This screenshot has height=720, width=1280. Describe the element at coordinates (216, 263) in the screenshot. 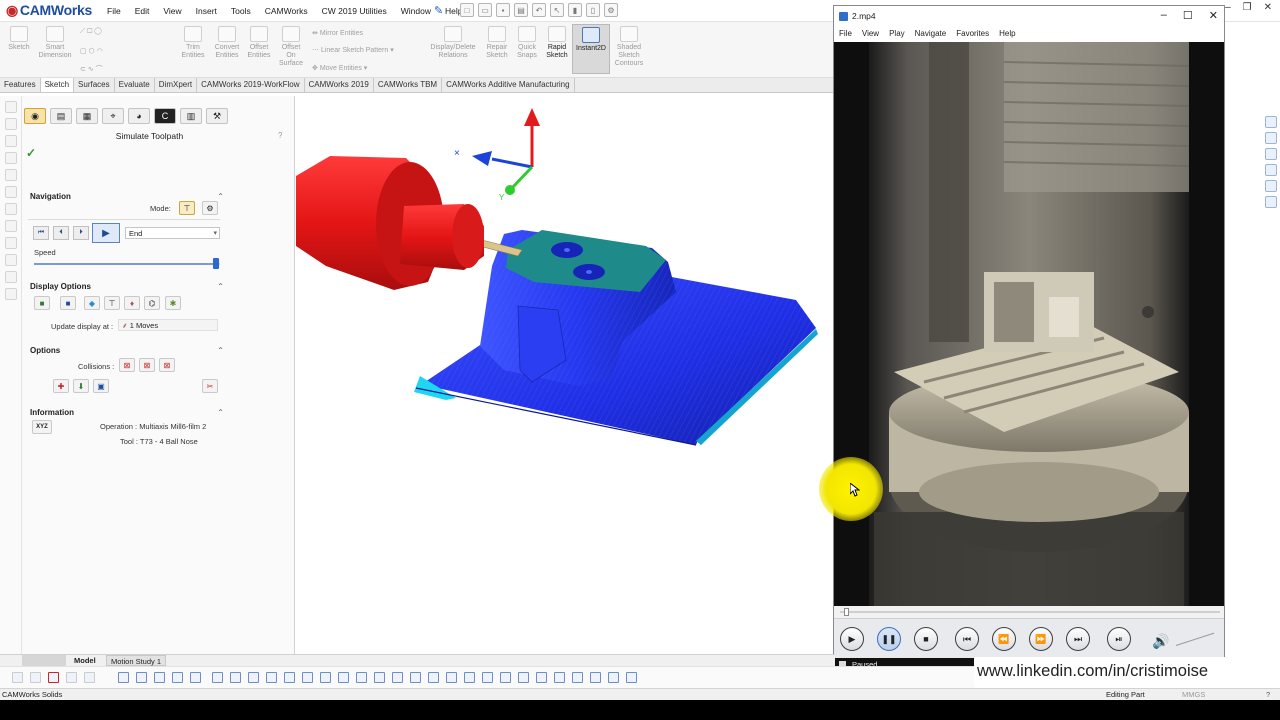

I see `speed-slider-thumb` at that location.